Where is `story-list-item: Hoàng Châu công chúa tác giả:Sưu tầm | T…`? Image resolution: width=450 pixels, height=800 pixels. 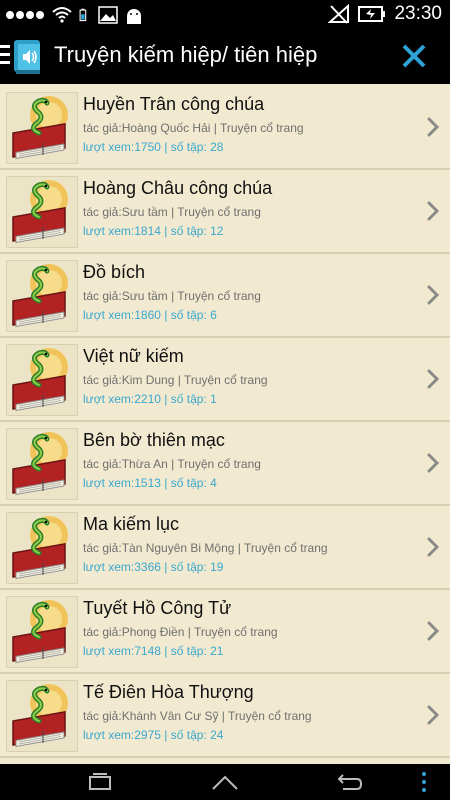 story-list-item: Hoàng Châu công chúa tác giả:Sưu tầm | T… is located at coordinates (225, 212).